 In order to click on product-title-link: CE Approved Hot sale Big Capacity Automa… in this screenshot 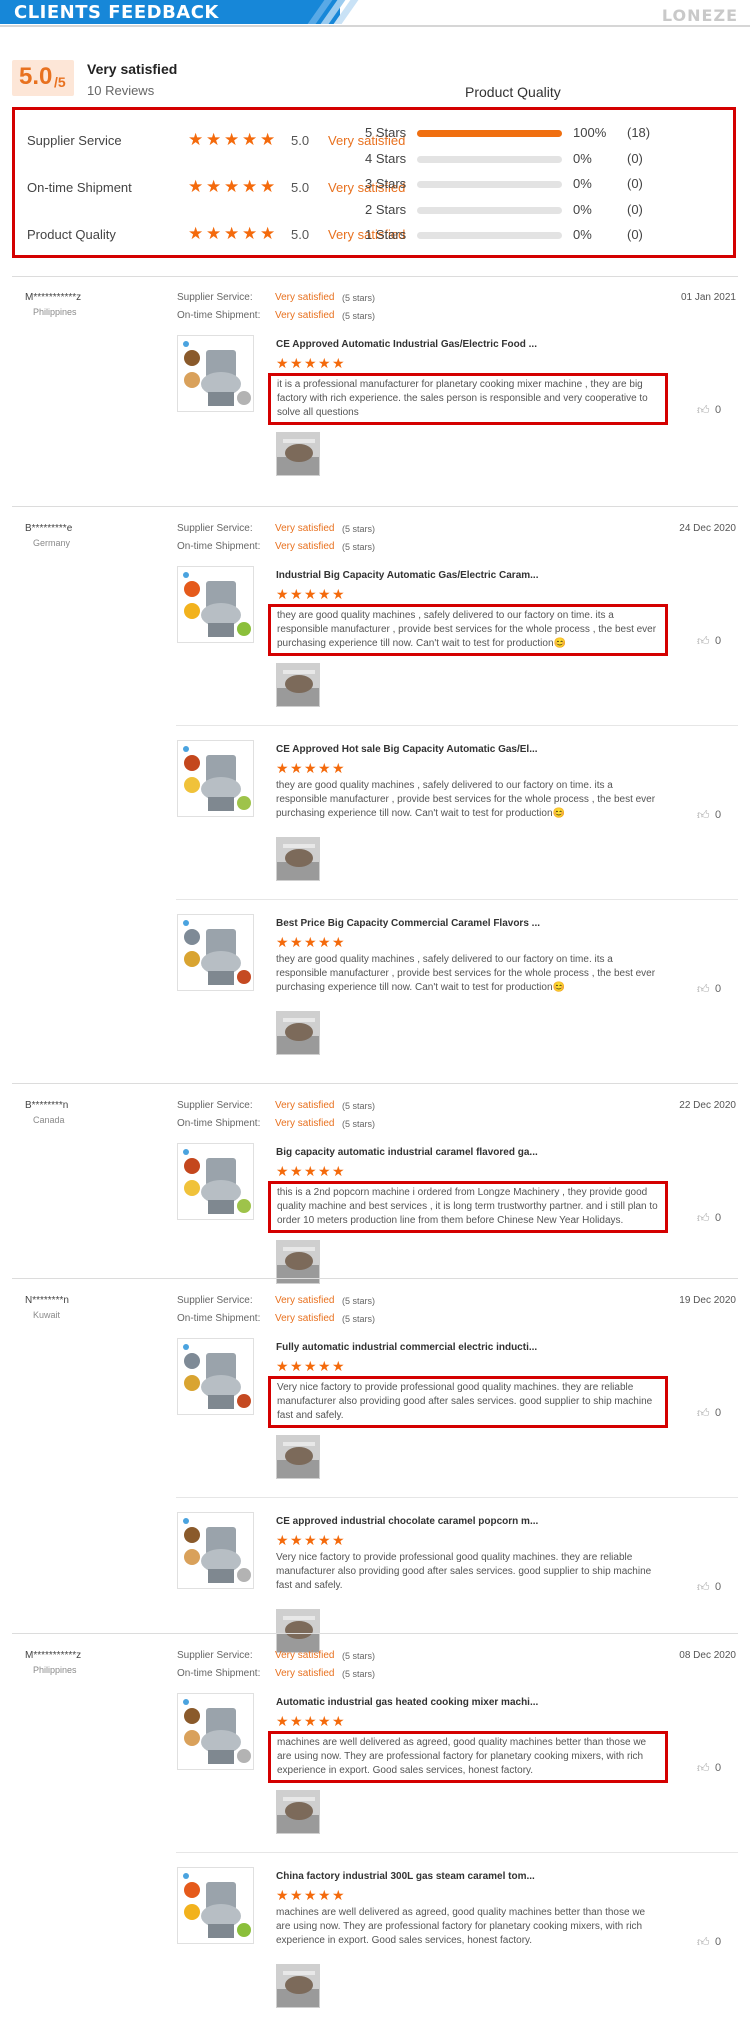, I will do `click(407, 749)`.